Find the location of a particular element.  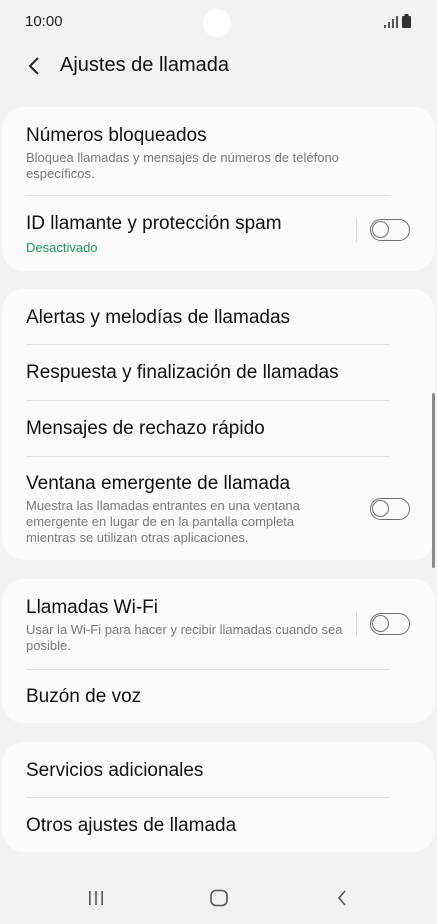

home-button is located at coordinates (219, 898).